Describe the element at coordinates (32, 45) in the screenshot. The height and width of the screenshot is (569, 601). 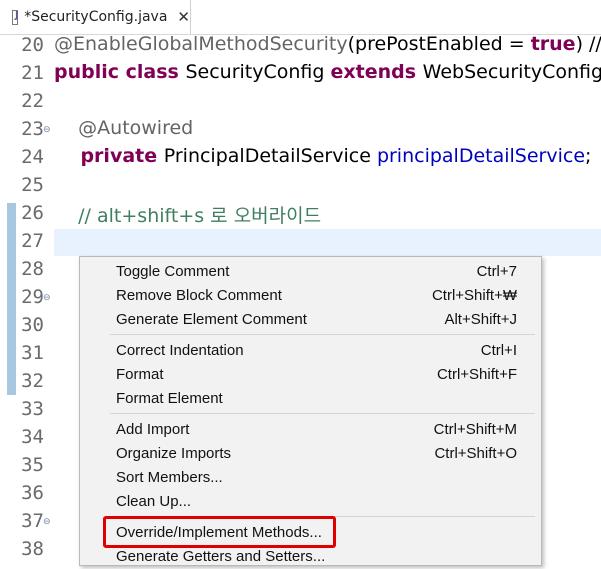
I see `line-number: 20` at that location.